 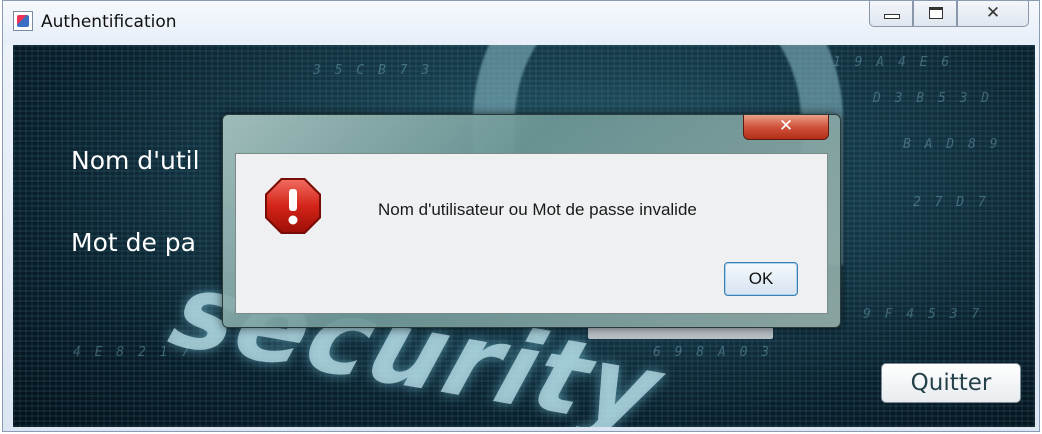 I want to click on ok-button: OK, so click(x=761, y=279).